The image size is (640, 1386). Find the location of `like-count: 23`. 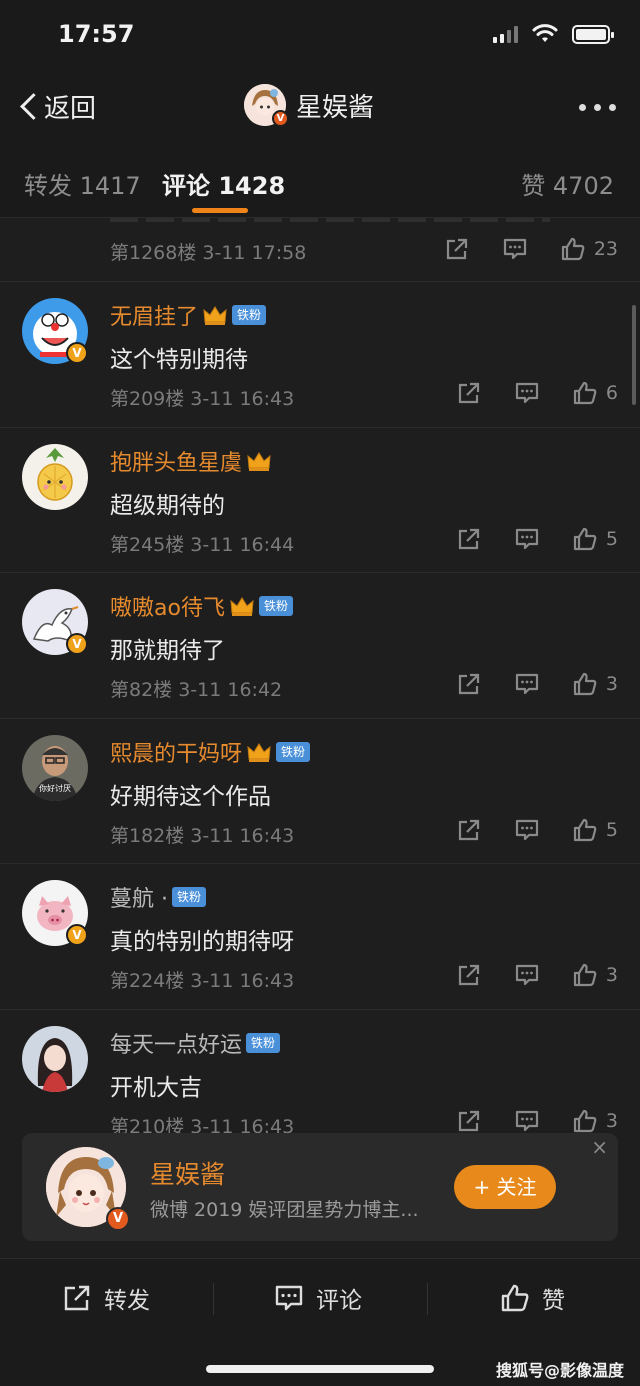

like-count: 23 is located at coordinates (605, 249).